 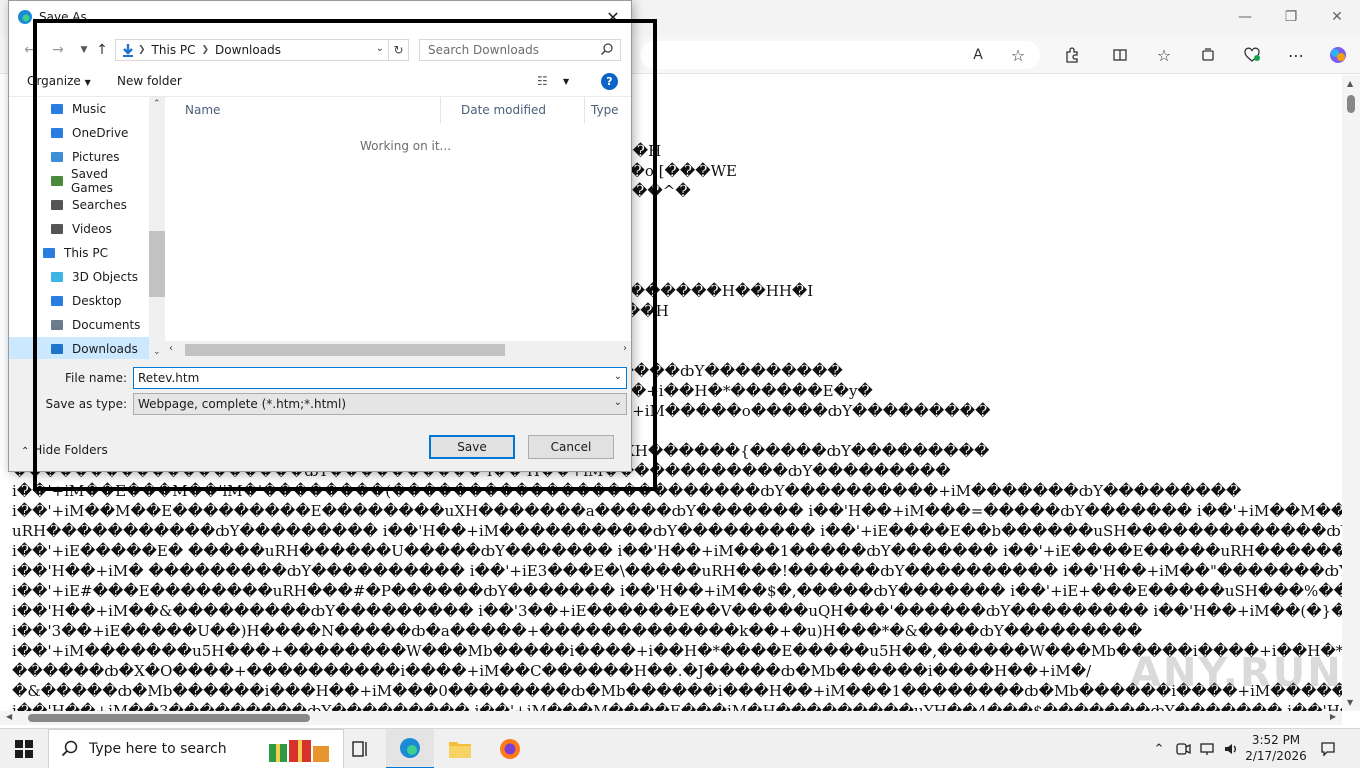 I want to click on vertical-scroll-thumb, so click(x=1351, y=104).